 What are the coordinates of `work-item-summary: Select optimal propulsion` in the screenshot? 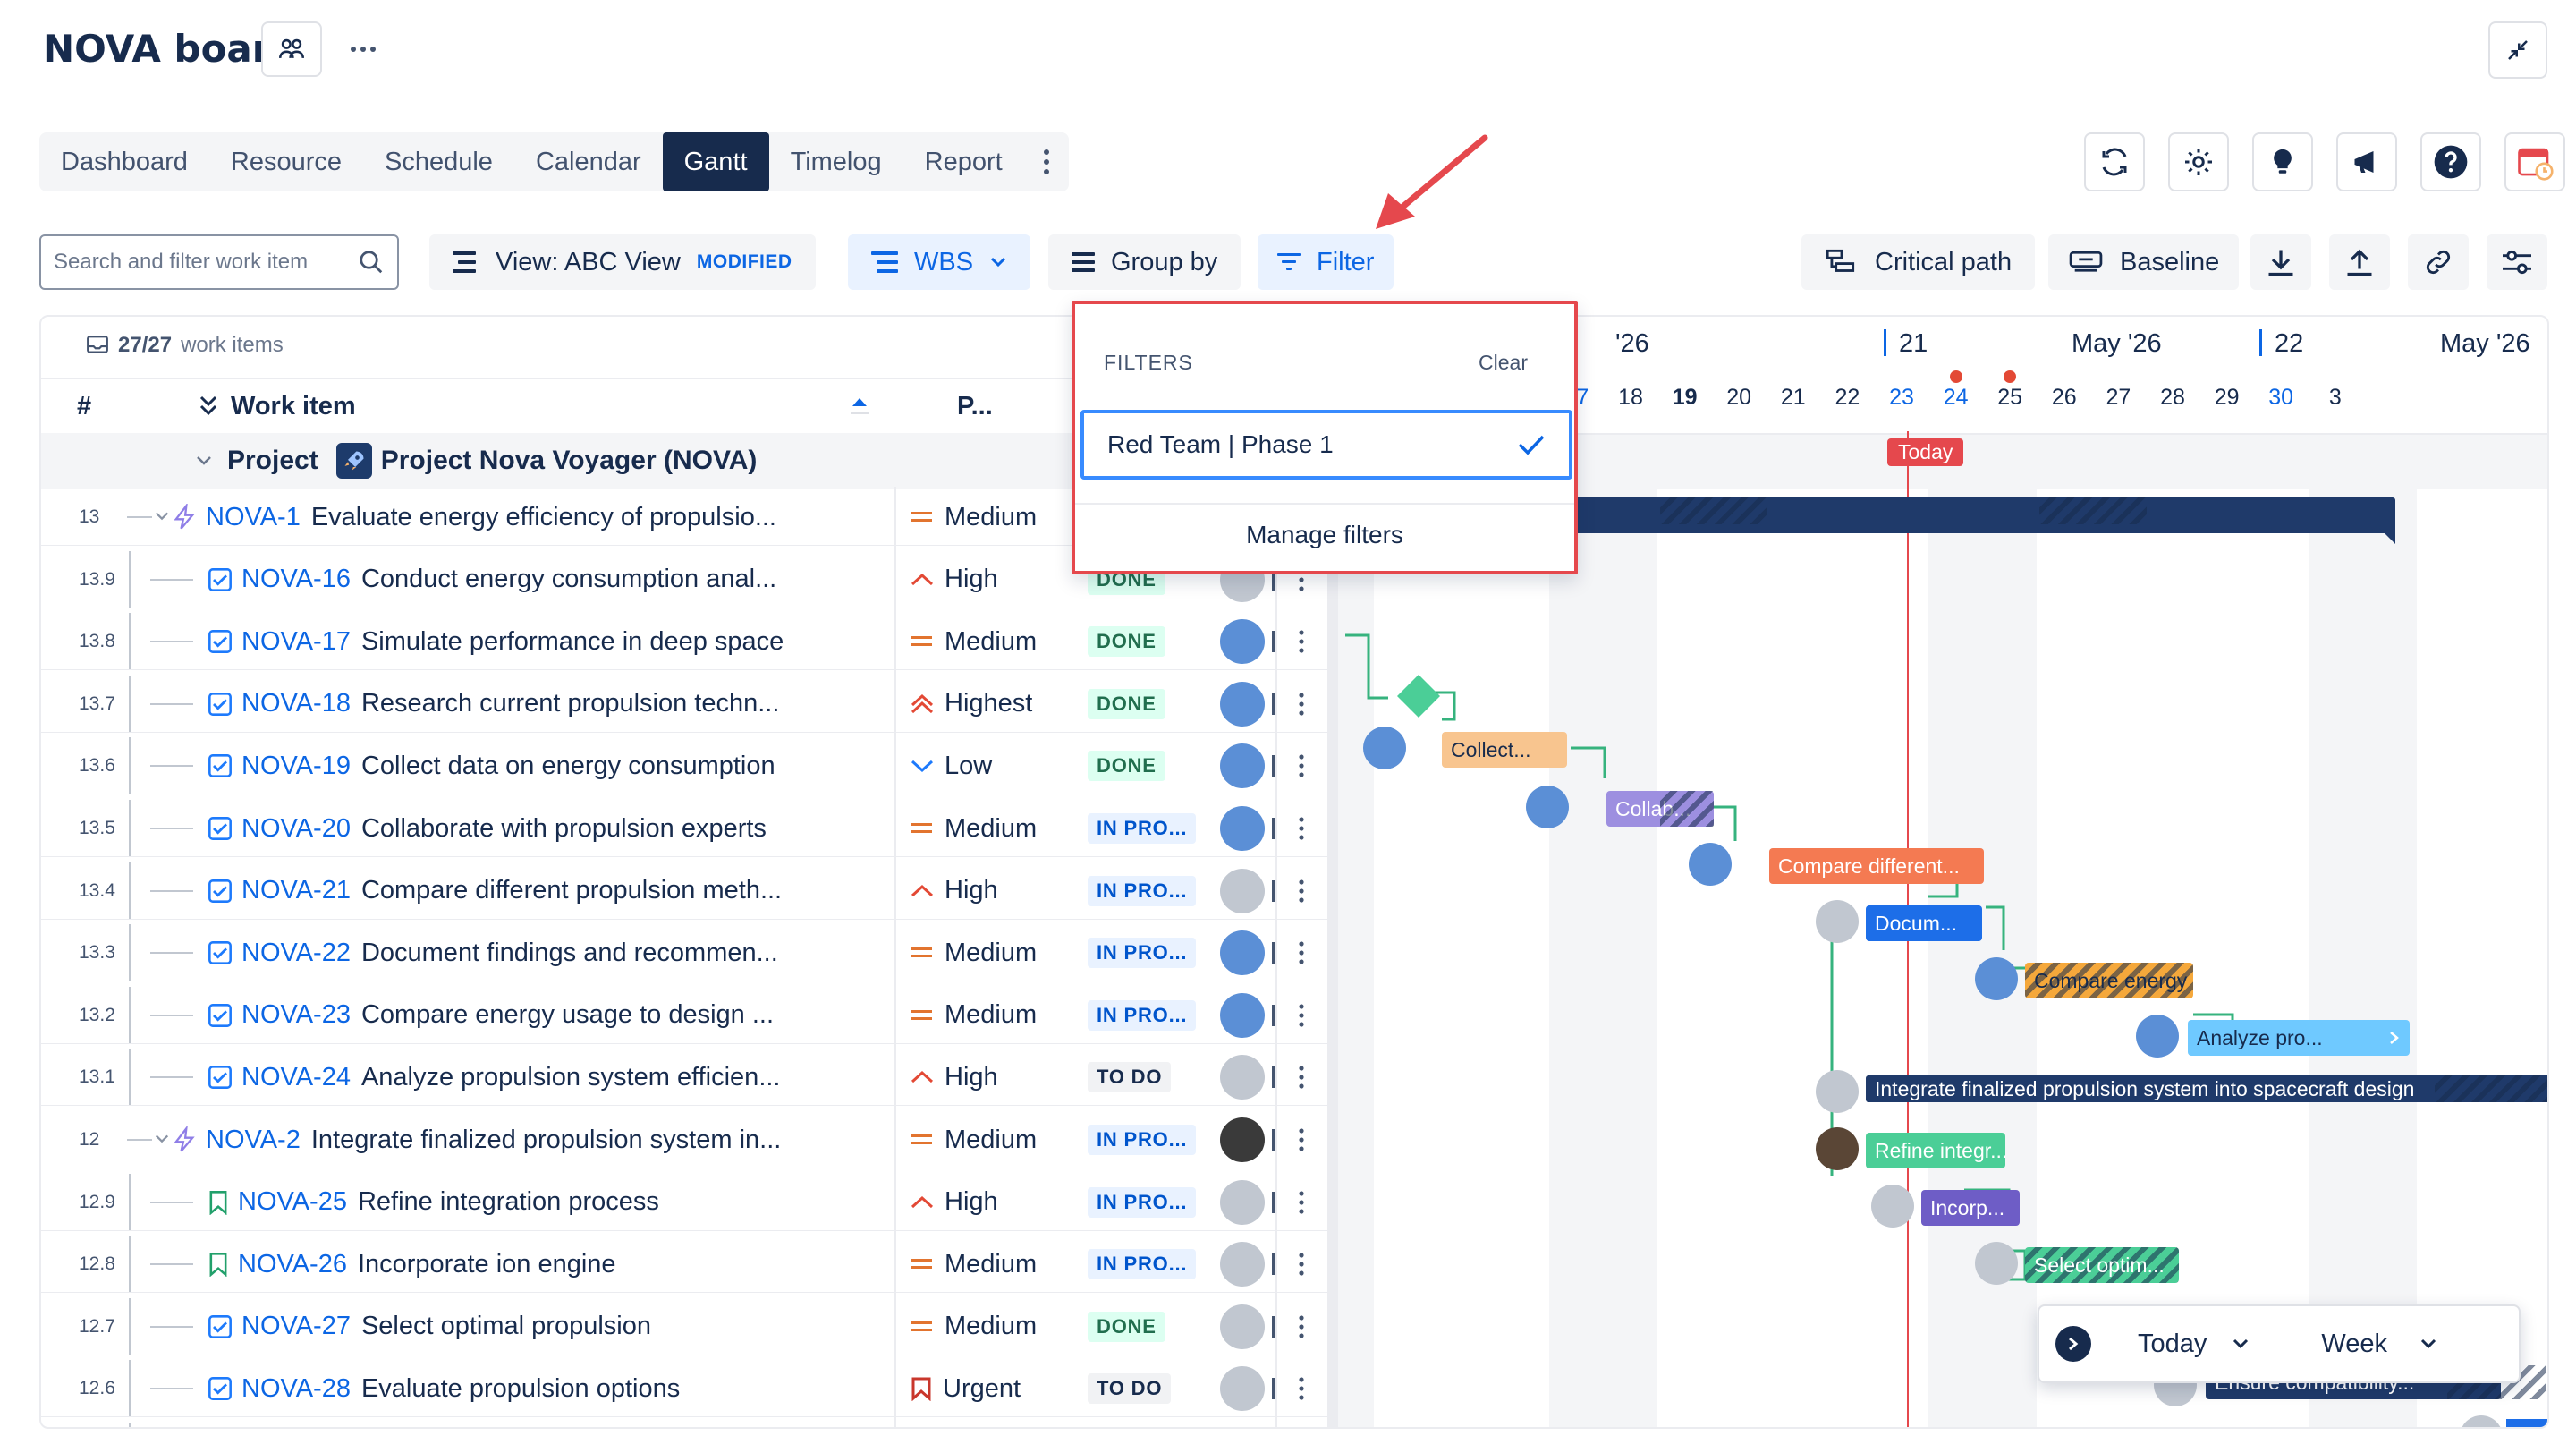 It's located at (506, 1326).